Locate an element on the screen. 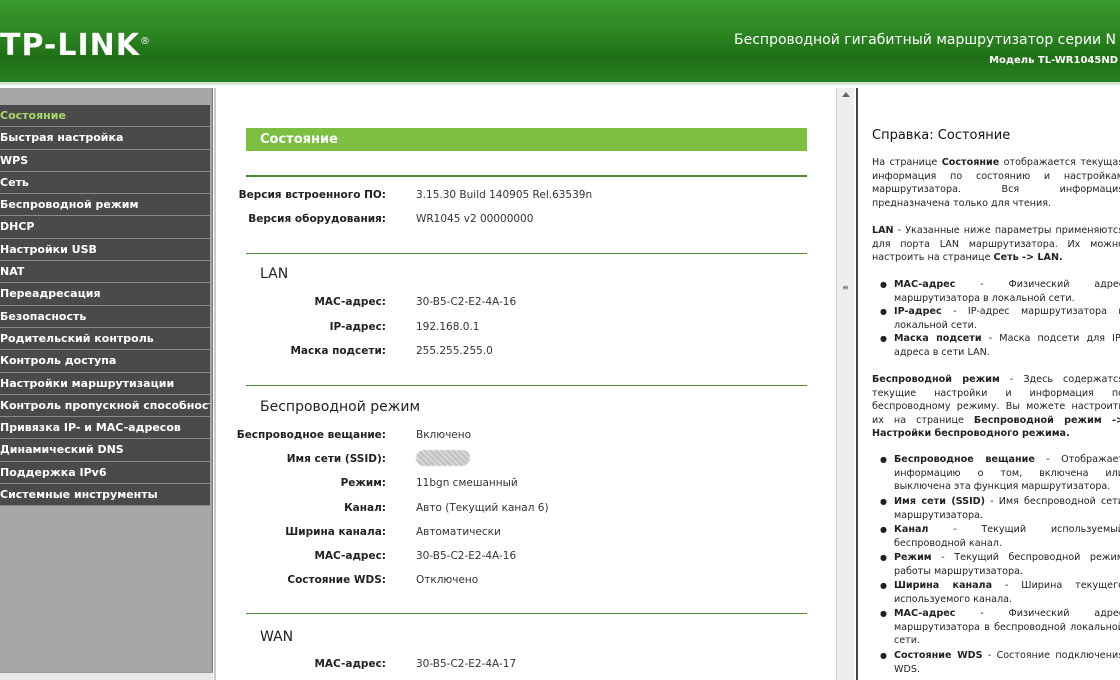 This screenshot has height=680, width=1120. wireless-channel-row: Канал: Авто (Текущий канал 6) is located at coordinates (526, 510).